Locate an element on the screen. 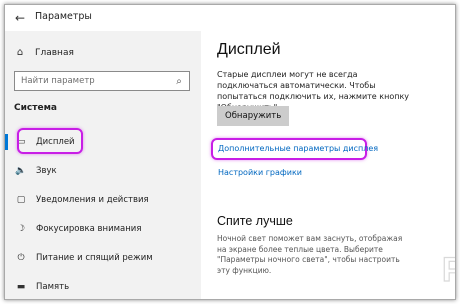 Image resolution: width=460 pixels, height=304 pixels. svg-text: Posuda.Ru is located at coordinates (449, 270).